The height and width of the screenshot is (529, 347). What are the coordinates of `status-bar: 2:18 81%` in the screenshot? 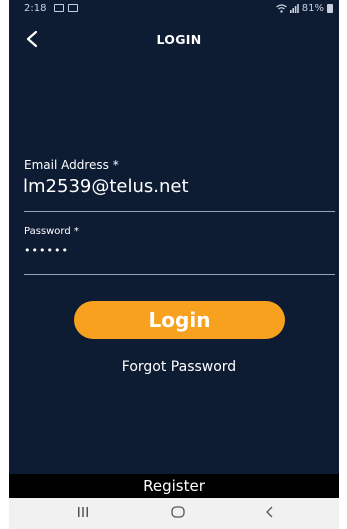 It's located at (174, 9).